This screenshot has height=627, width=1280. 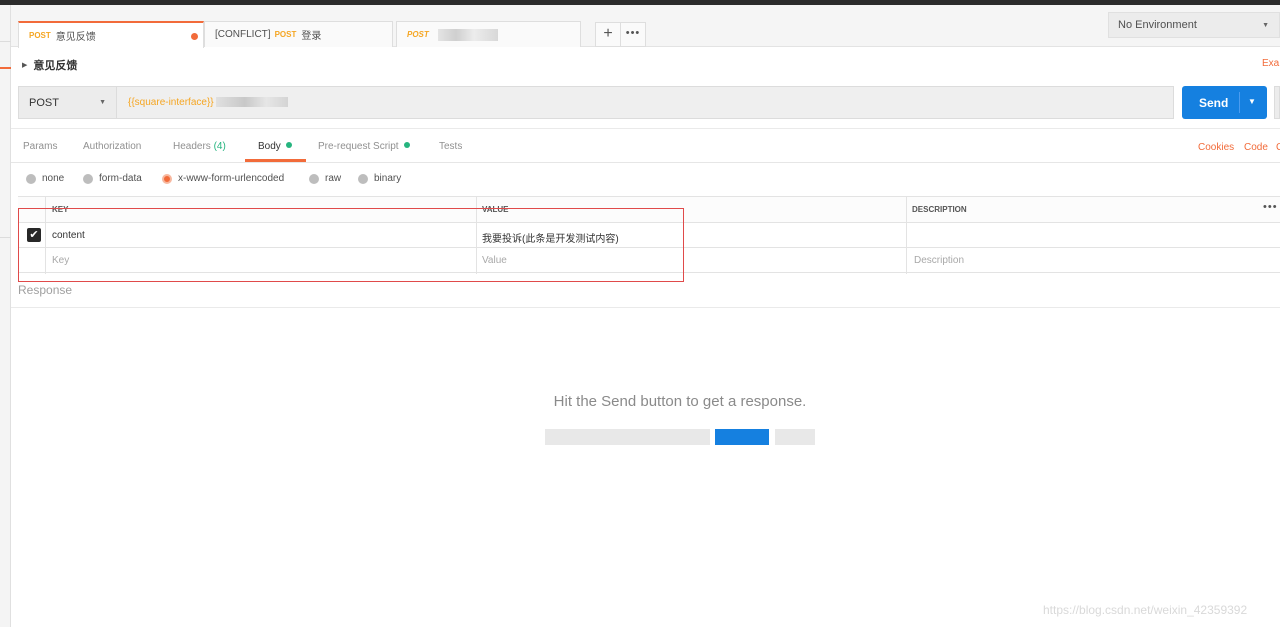 I want to click on request-tab-bar: POST 意见反馈 [CONFLICT] POST 登录 POST + •••, so click(x=645, y=26).